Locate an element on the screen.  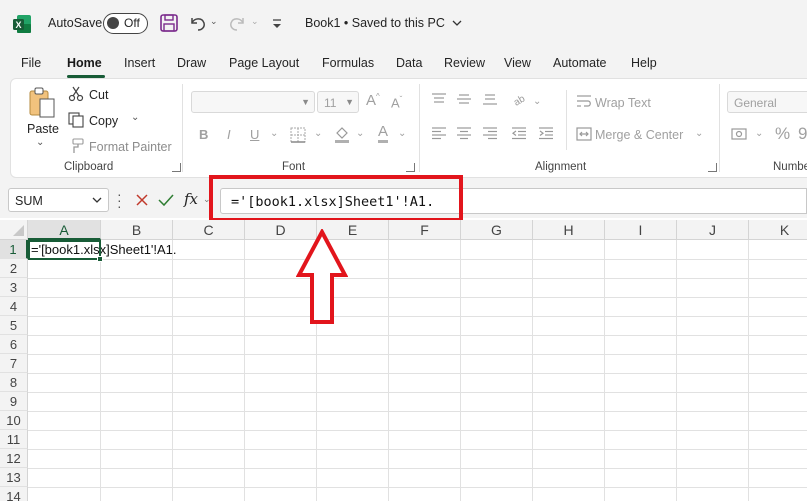
row-header-5: 5 is located at coordinates (14, 325).